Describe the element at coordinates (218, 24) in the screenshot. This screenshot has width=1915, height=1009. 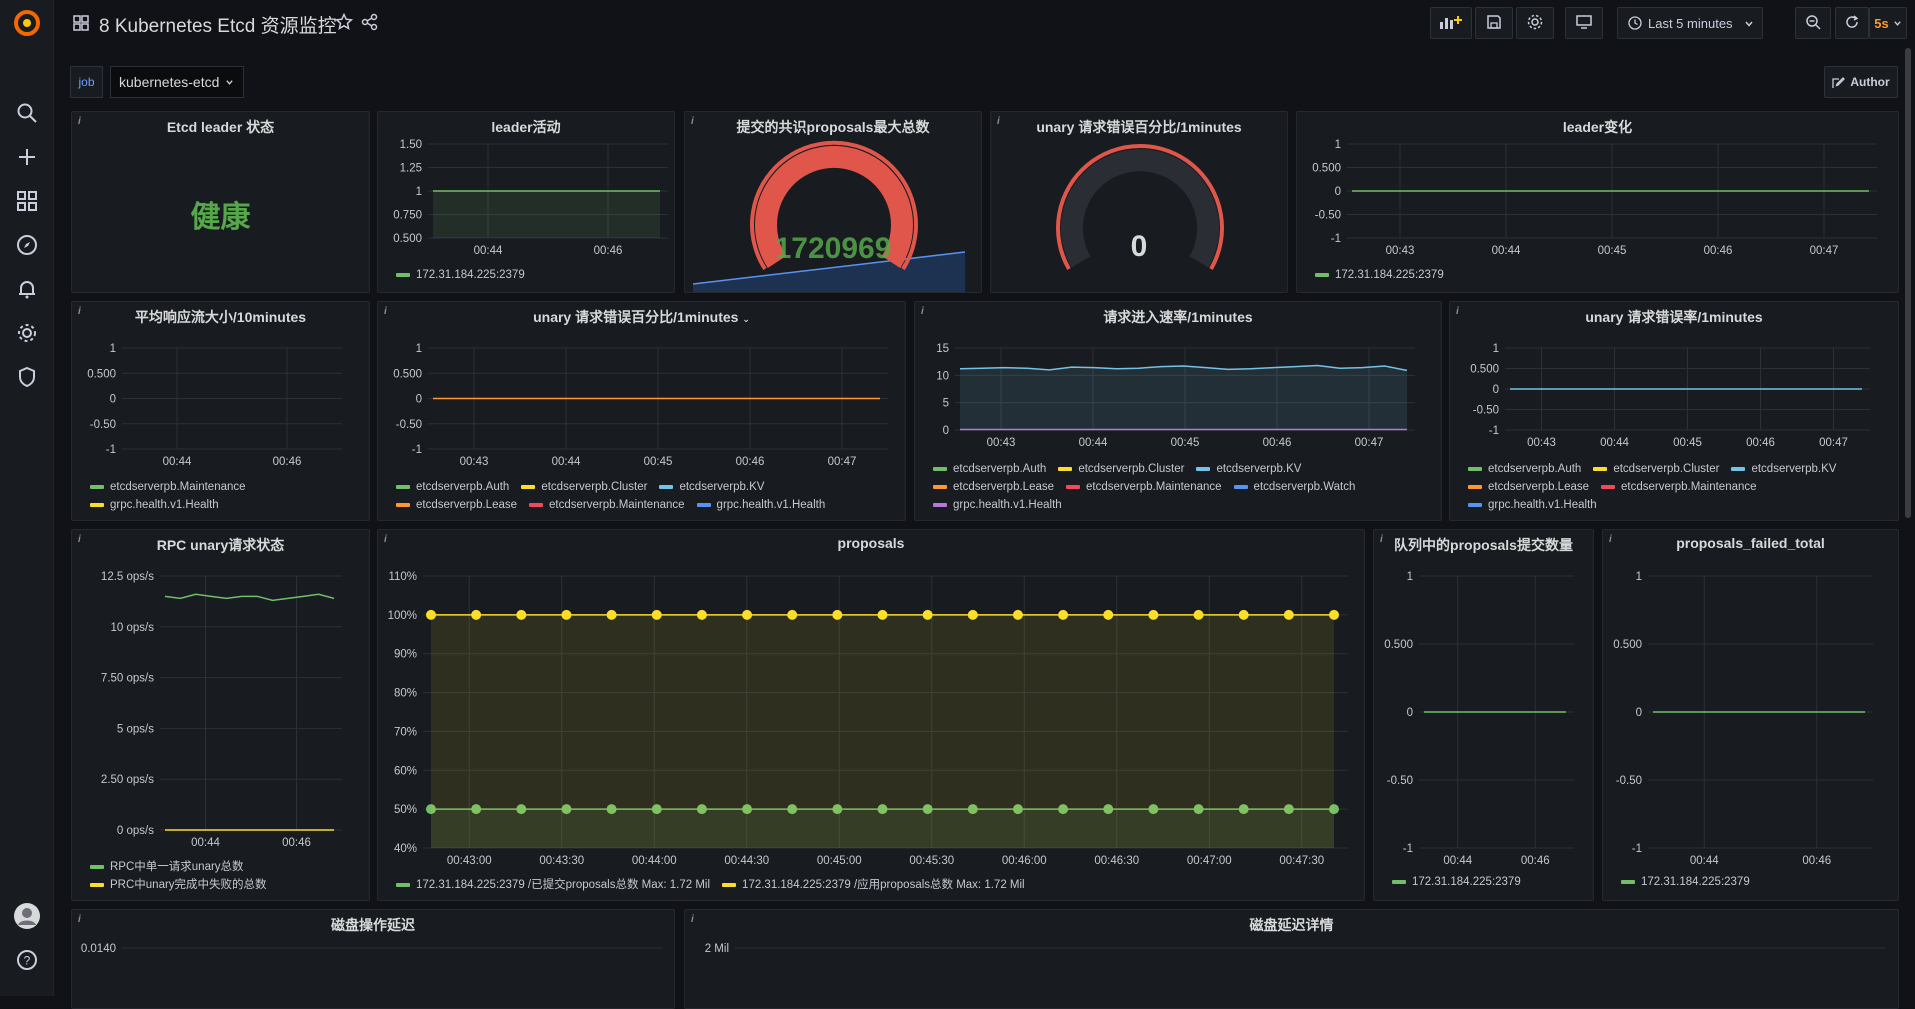
I see `dashboard-title: 8 Kubernetes Etcd 资源监控` at that location.